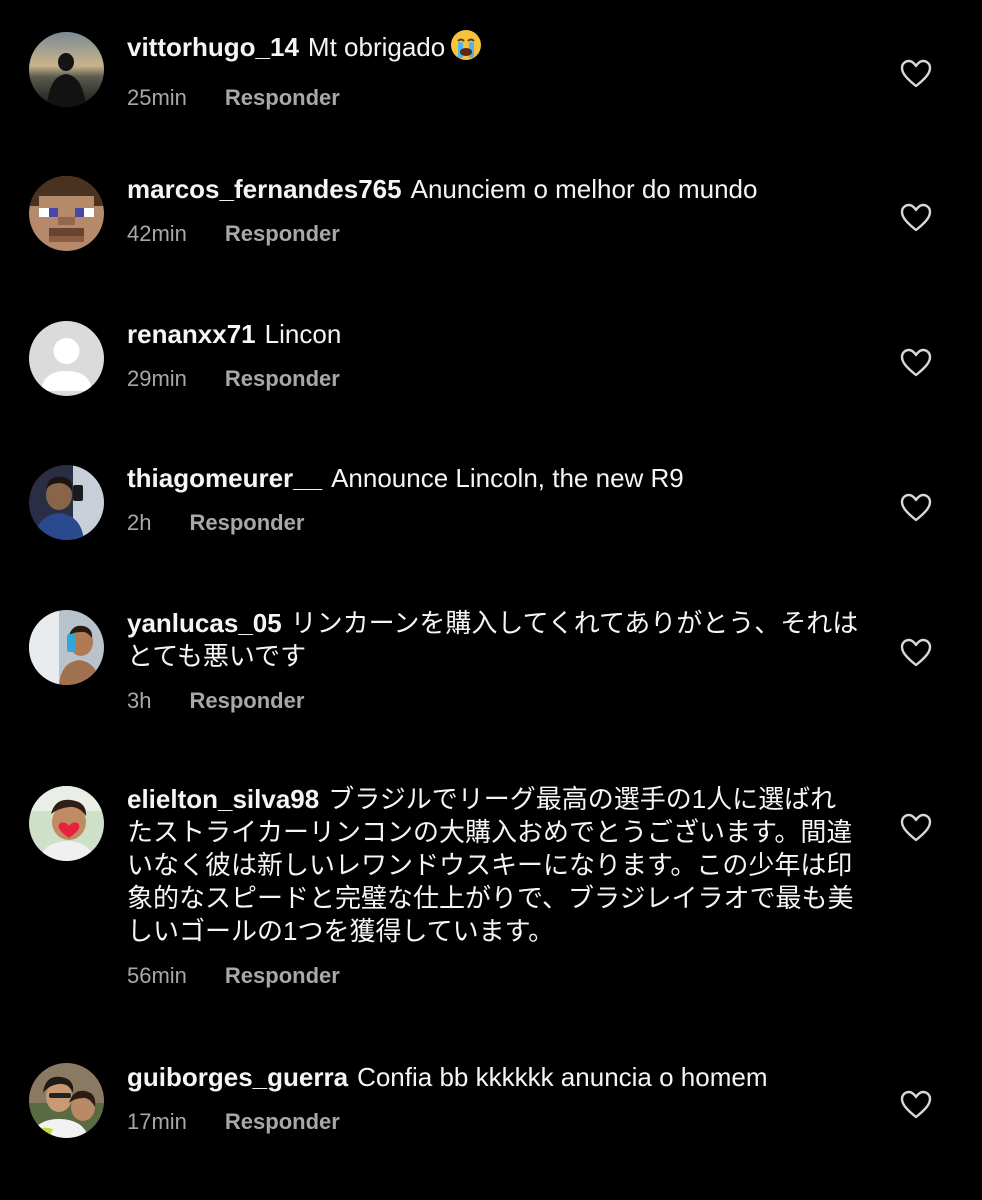 Image resolution: width=982 pixels, height=1200 pixels. Describe the element at coordinates (157, 975) in the screenshot. I see `comment-timestamp: 56min` at that location.